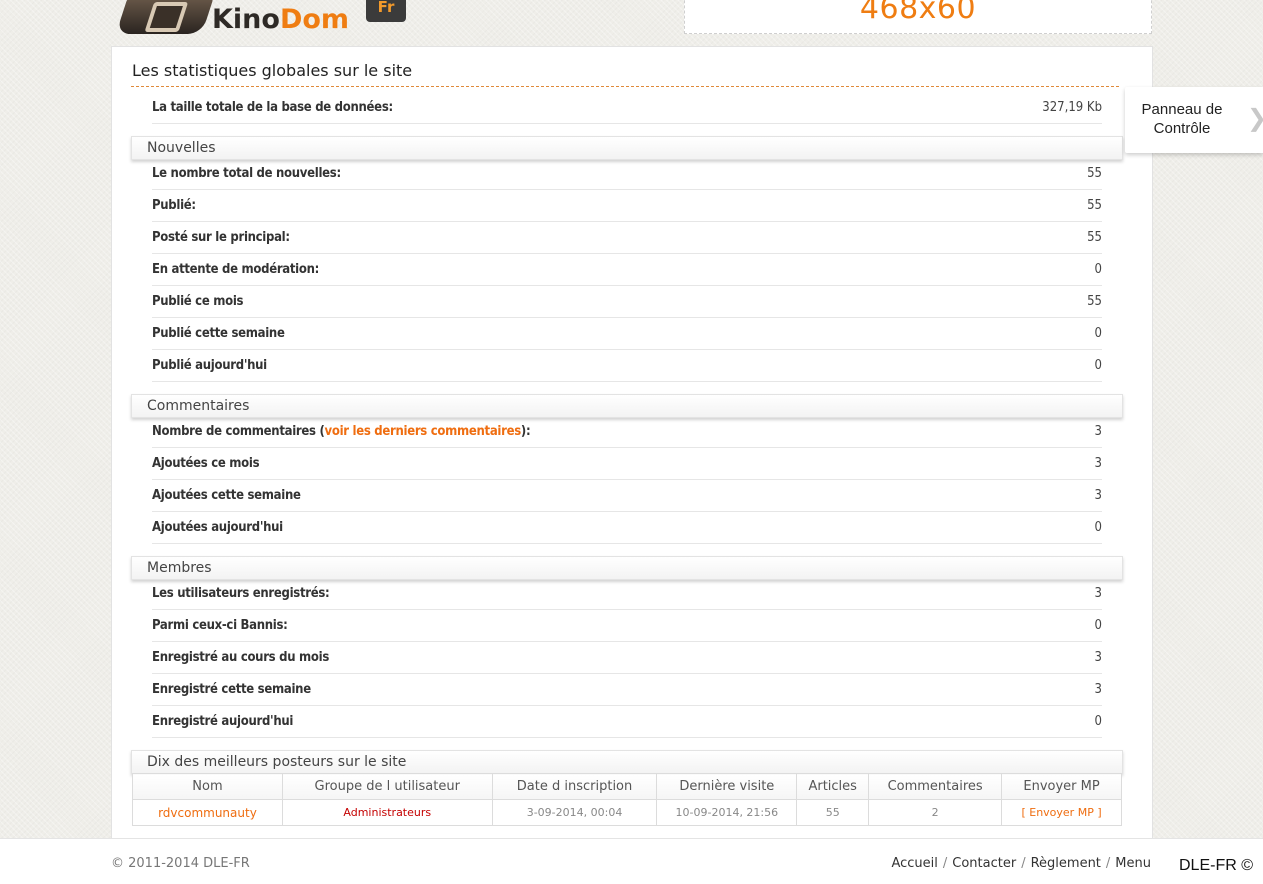 This screenshot has height=884, width=1263. I want to click on page-title: Les statistiques globales sur le site, so click(272, 70).